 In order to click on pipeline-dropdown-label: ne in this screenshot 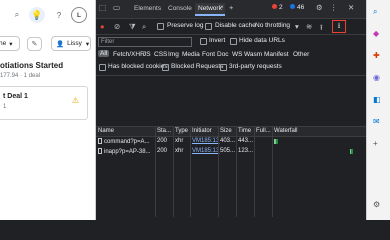, I will do `click(3, 43)`.